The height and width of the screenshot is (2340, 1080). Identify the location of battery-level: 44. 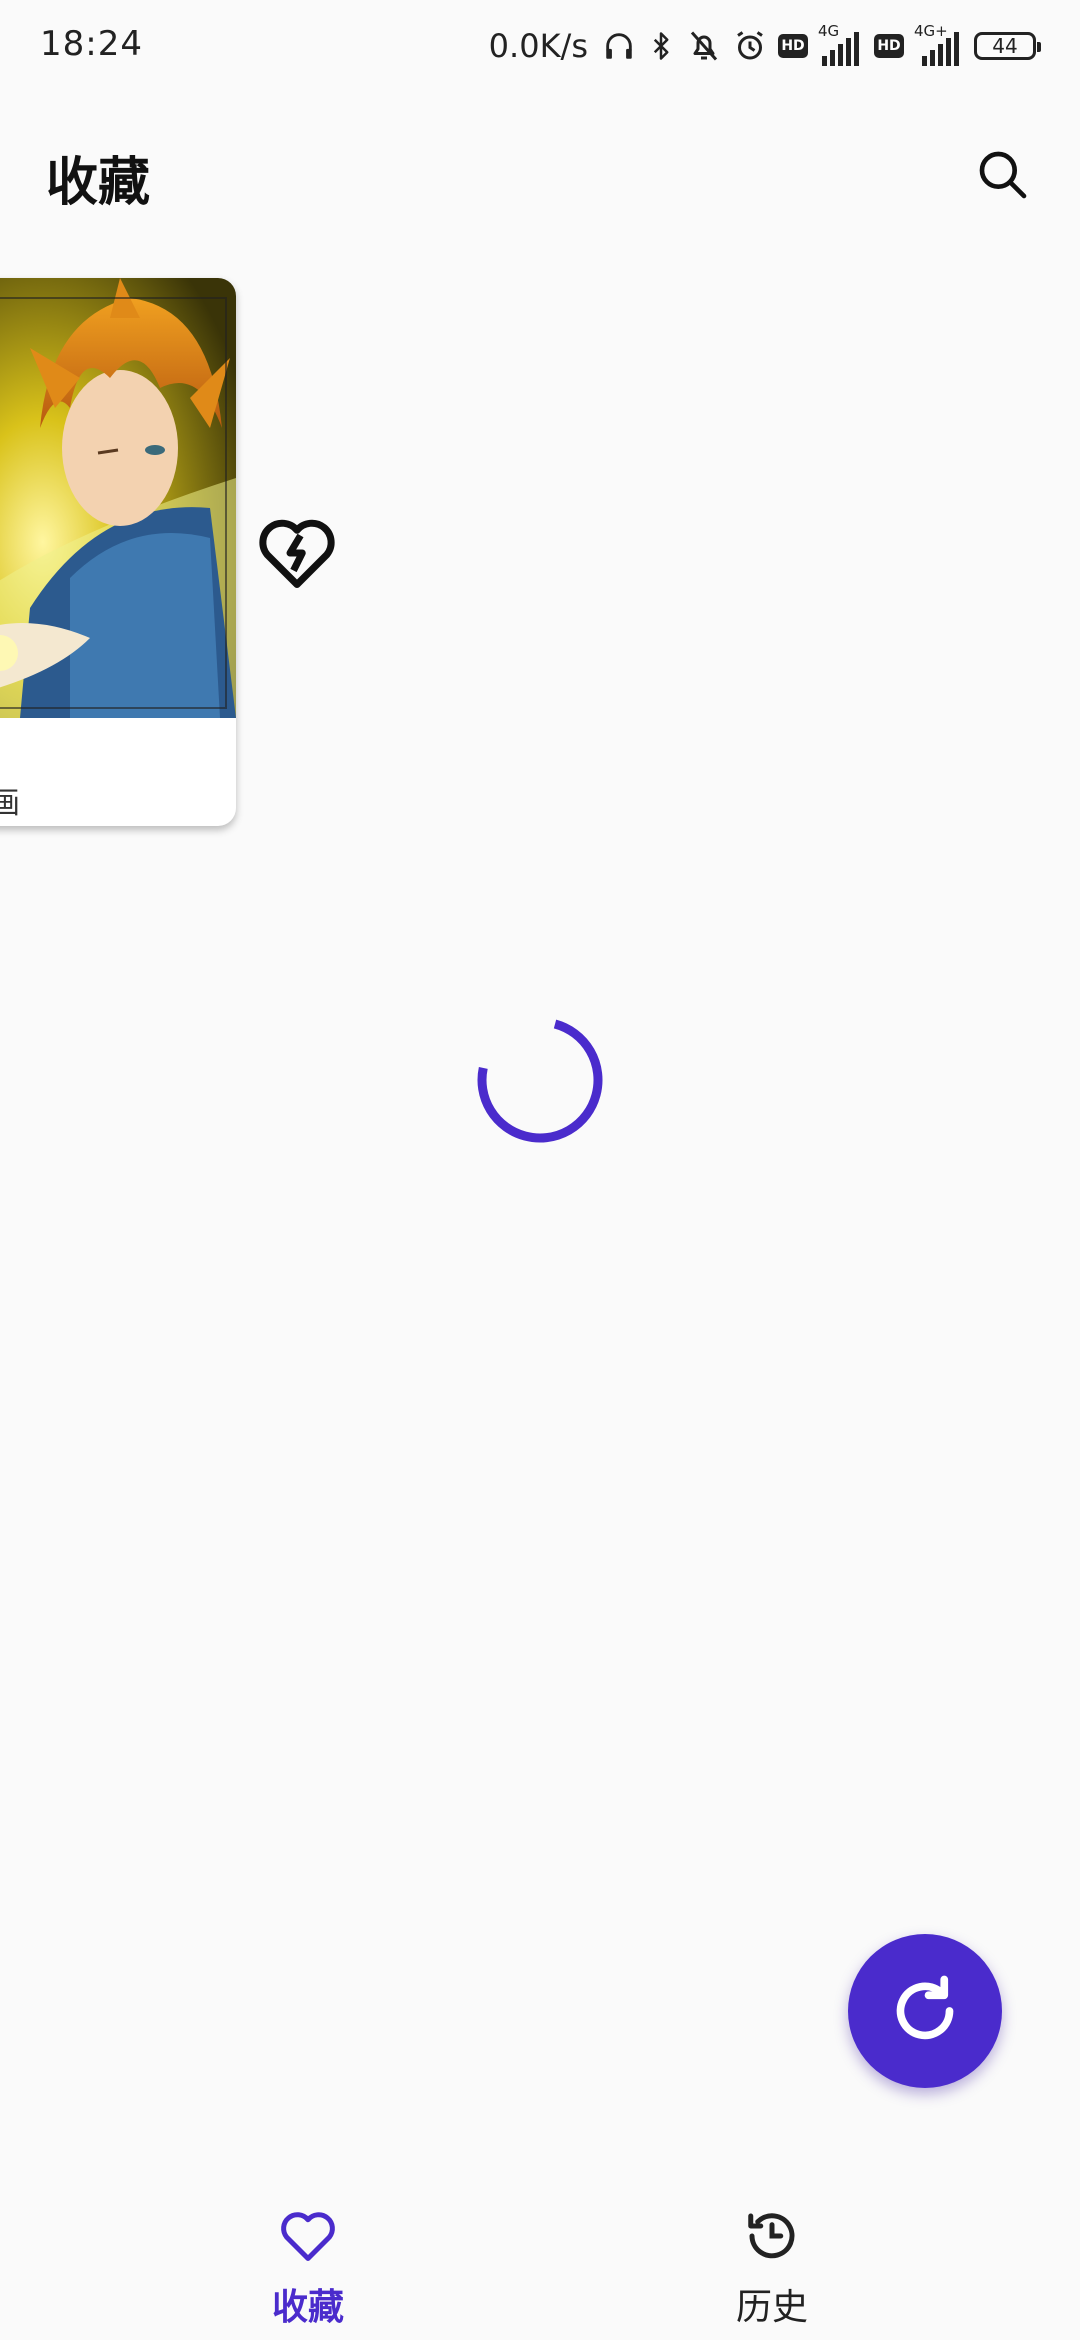
(1005, 46).